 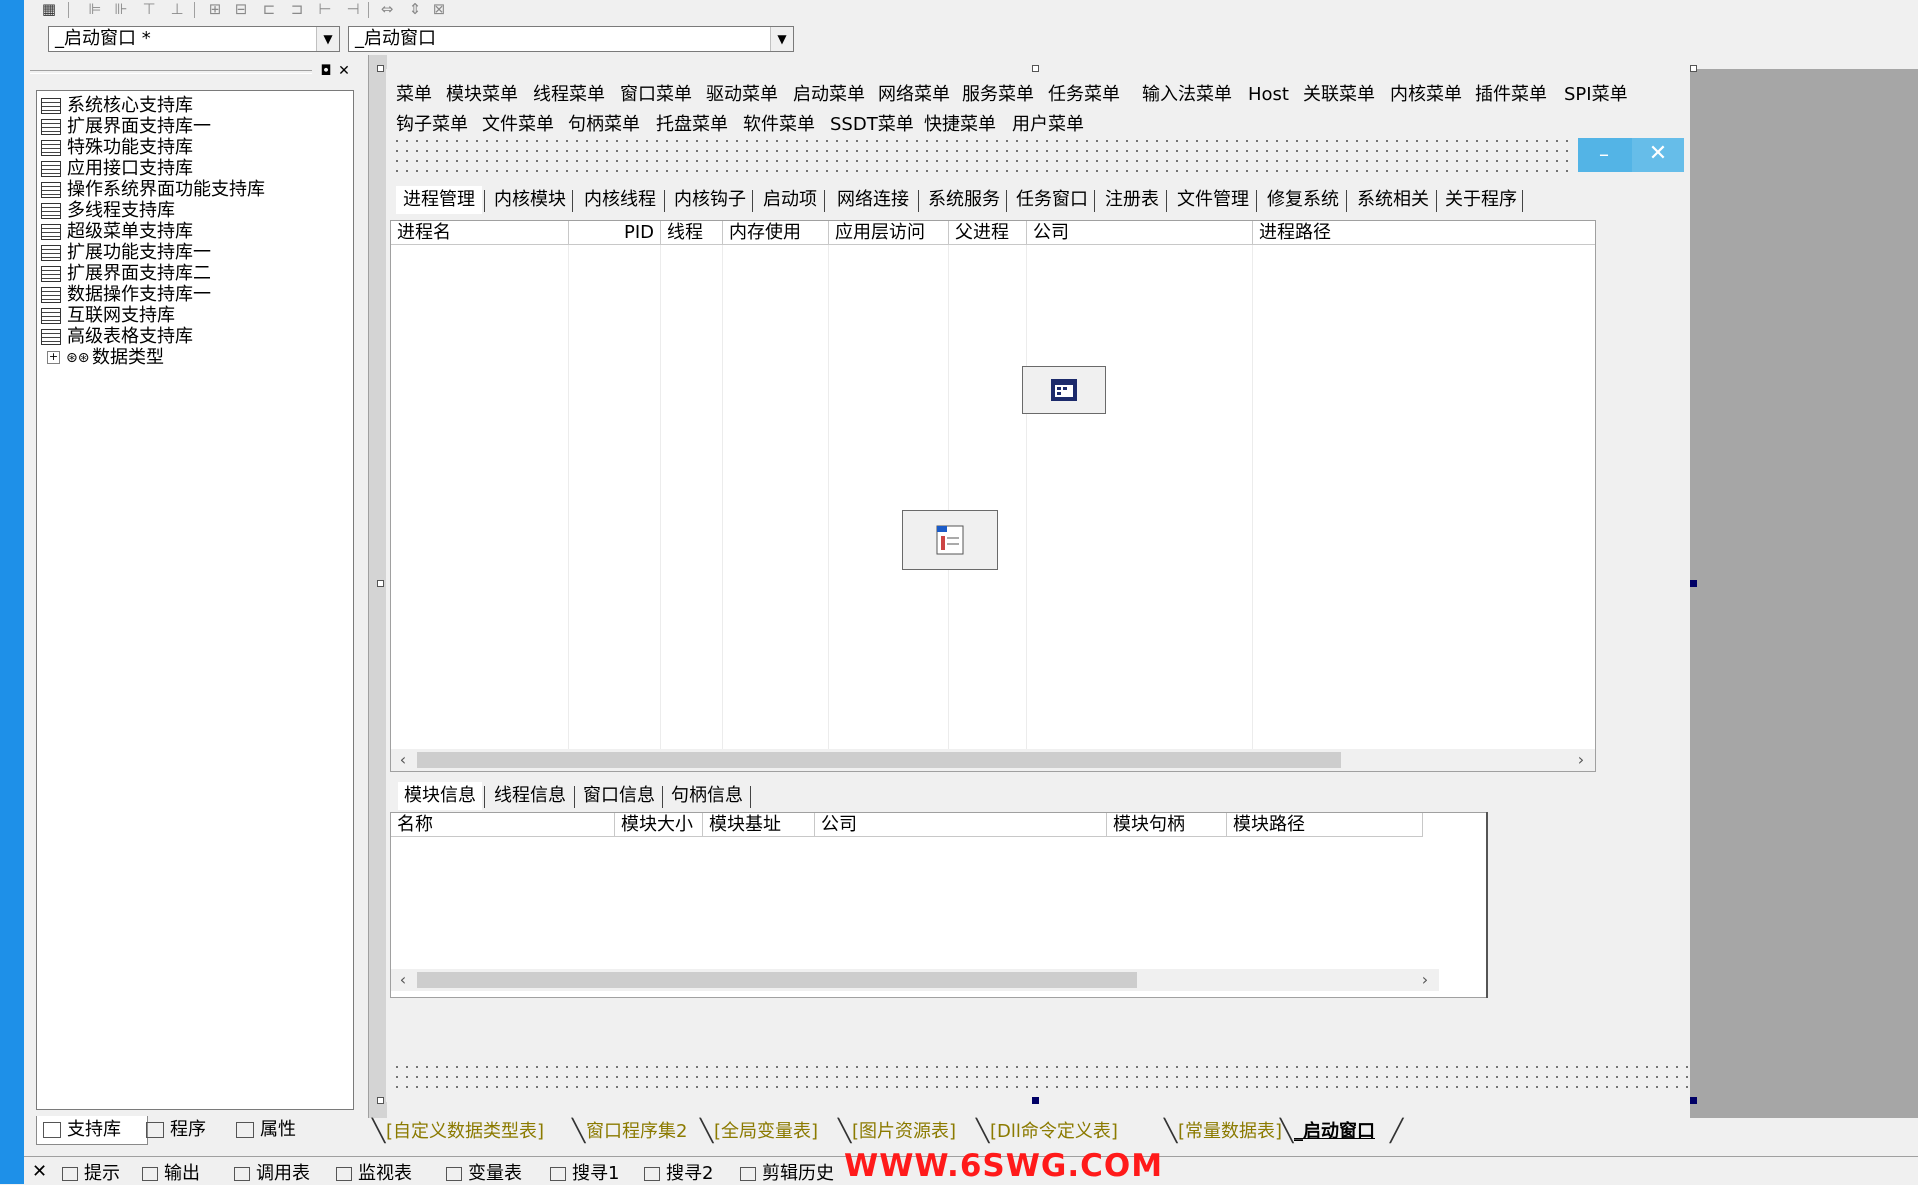 What do you see at coordinates (766, 1132) in the screenshot?
I see `designer-tab: [全局变量表]` at bounding box center [766, 1132].